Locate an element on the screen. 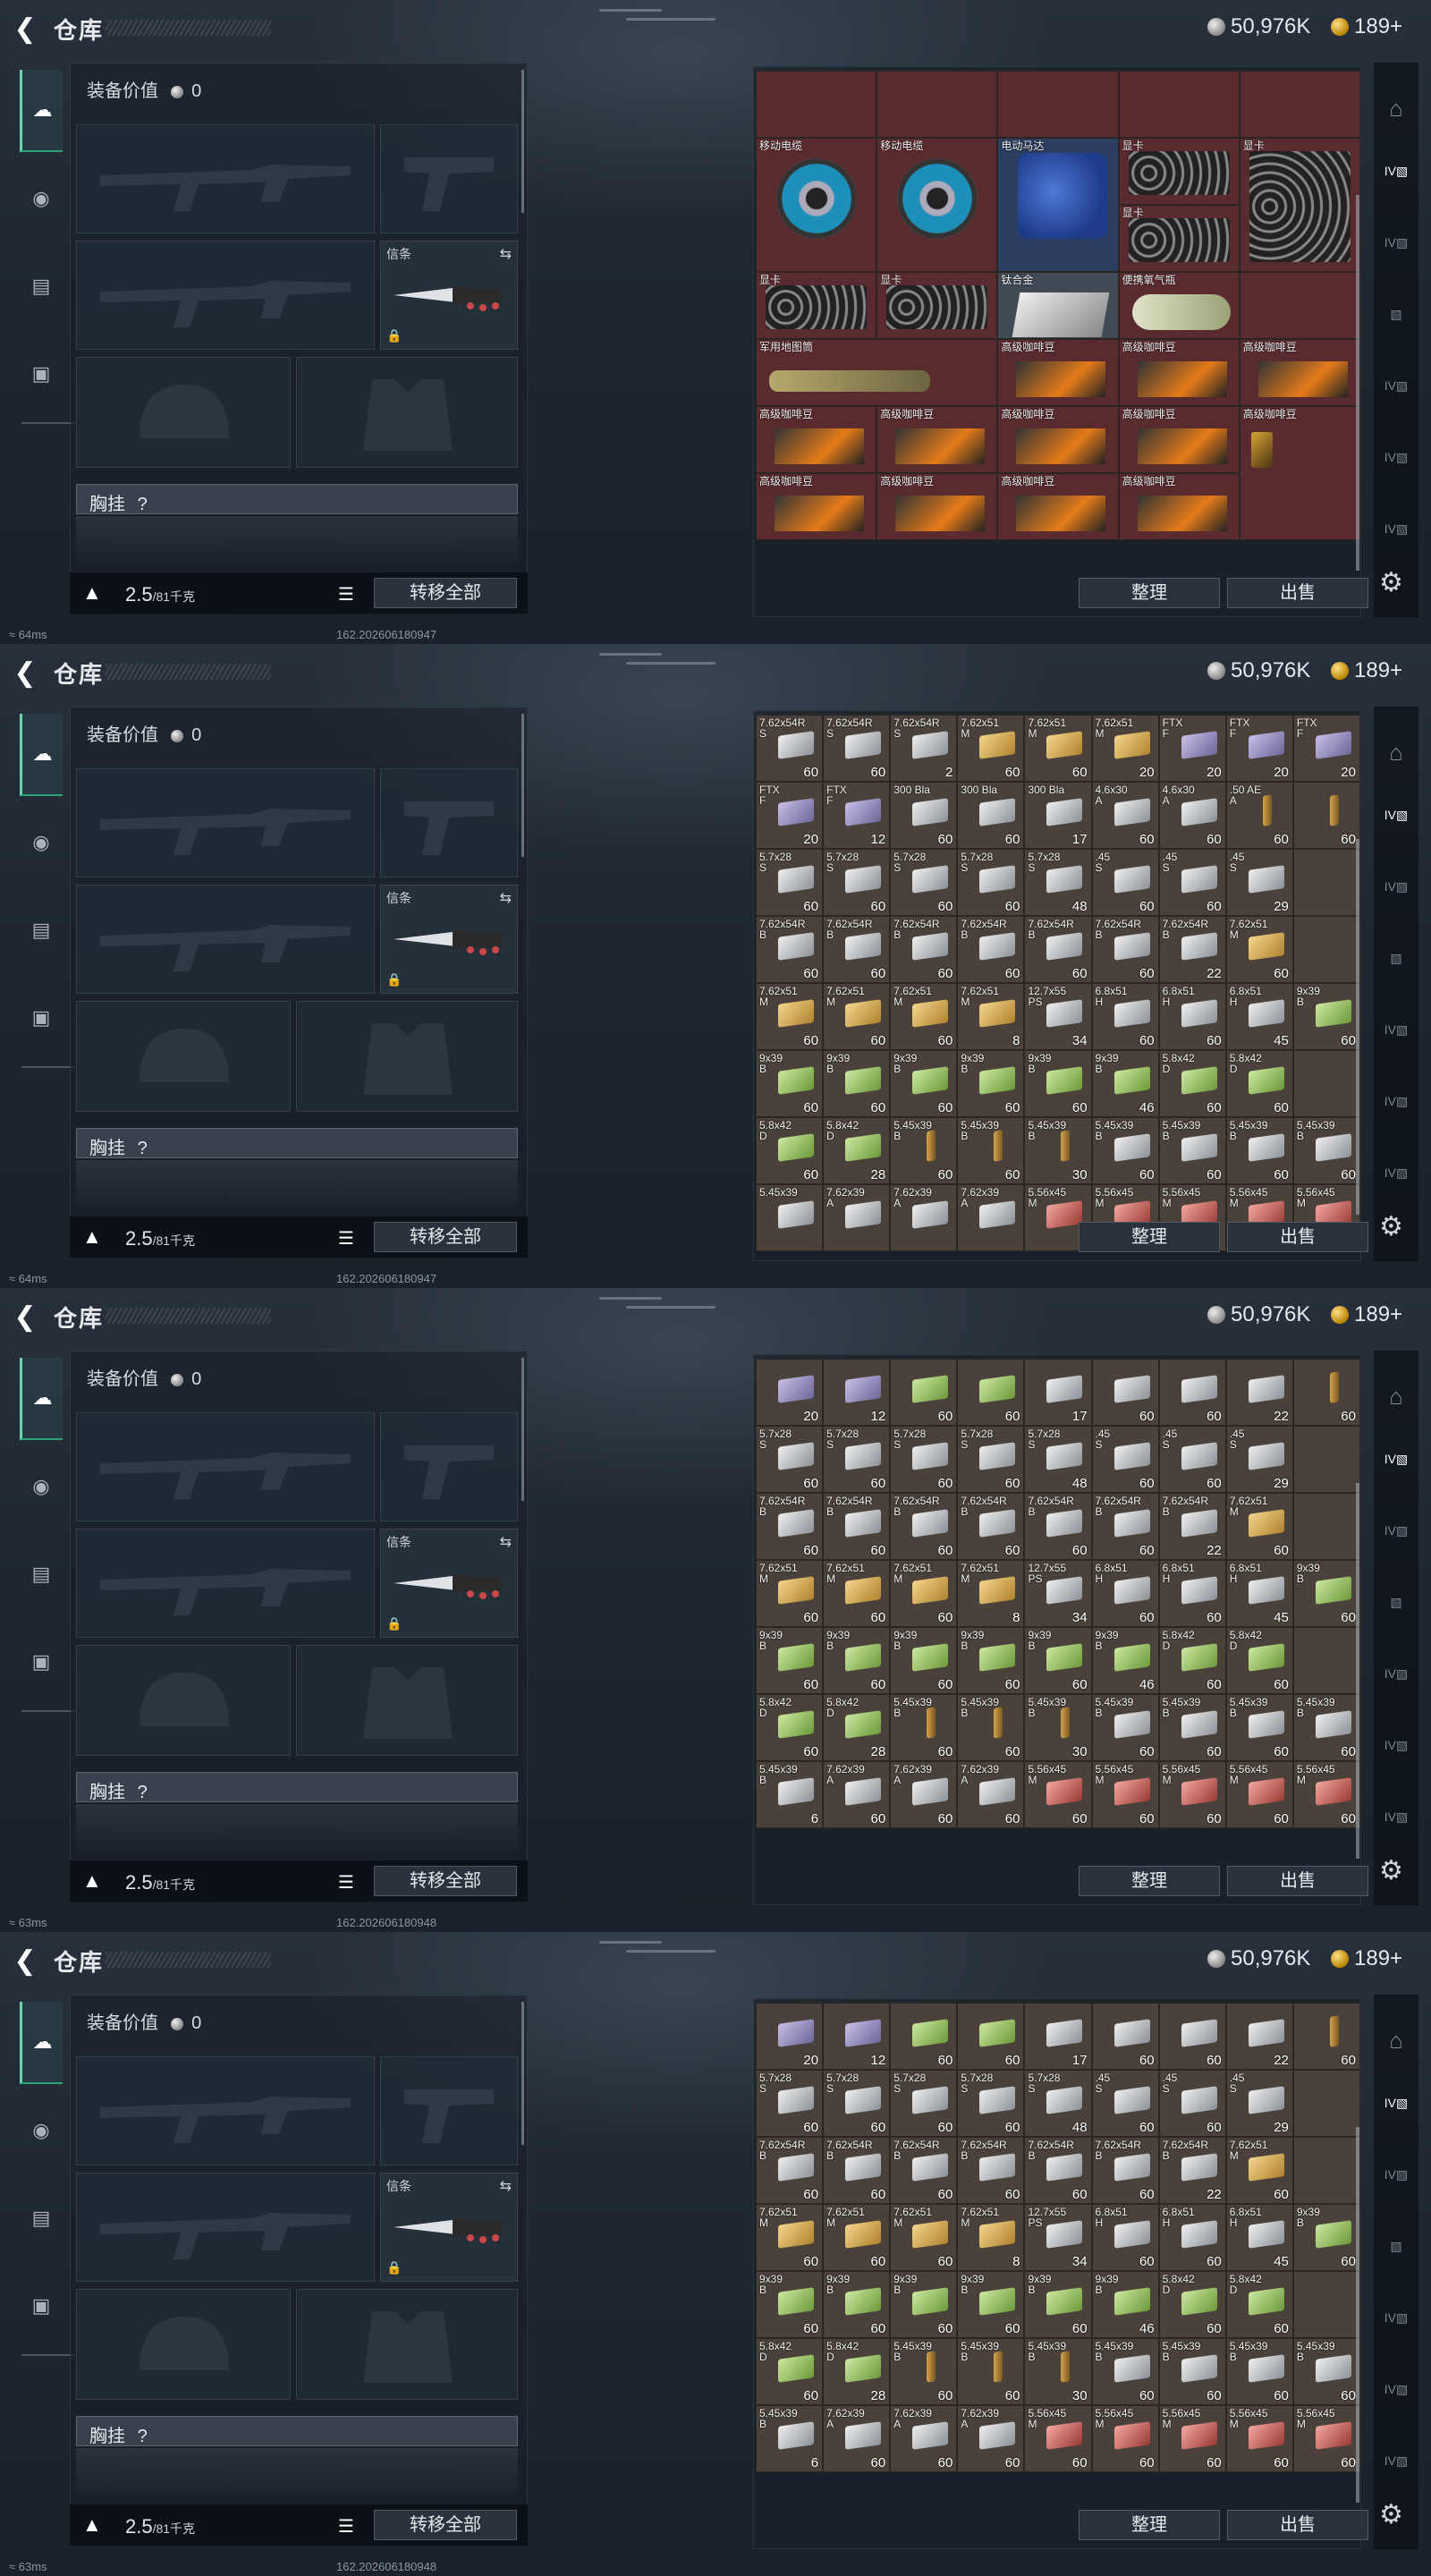 This screenshot has width=1431, height=2576. equipment-scrollbar is located at coordinates (523, 2073).